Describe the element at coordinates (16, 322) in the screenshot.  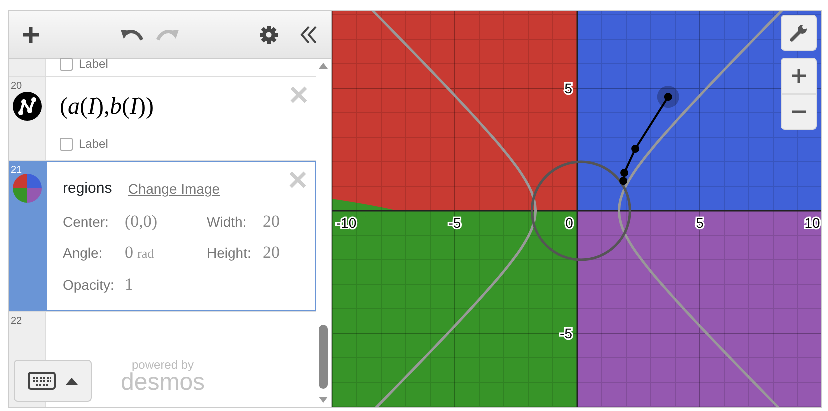
I see `line-number: 22` at that location.